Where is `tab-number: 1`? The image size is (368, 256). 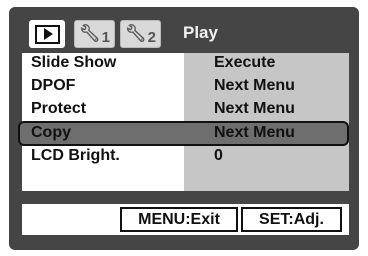
tab-number: 1 is located at coordinates (105, 37).